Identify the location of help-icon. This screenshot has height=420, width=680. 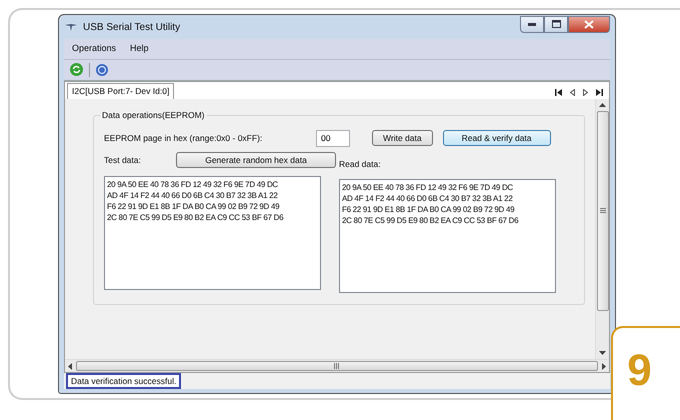
(102, 70).